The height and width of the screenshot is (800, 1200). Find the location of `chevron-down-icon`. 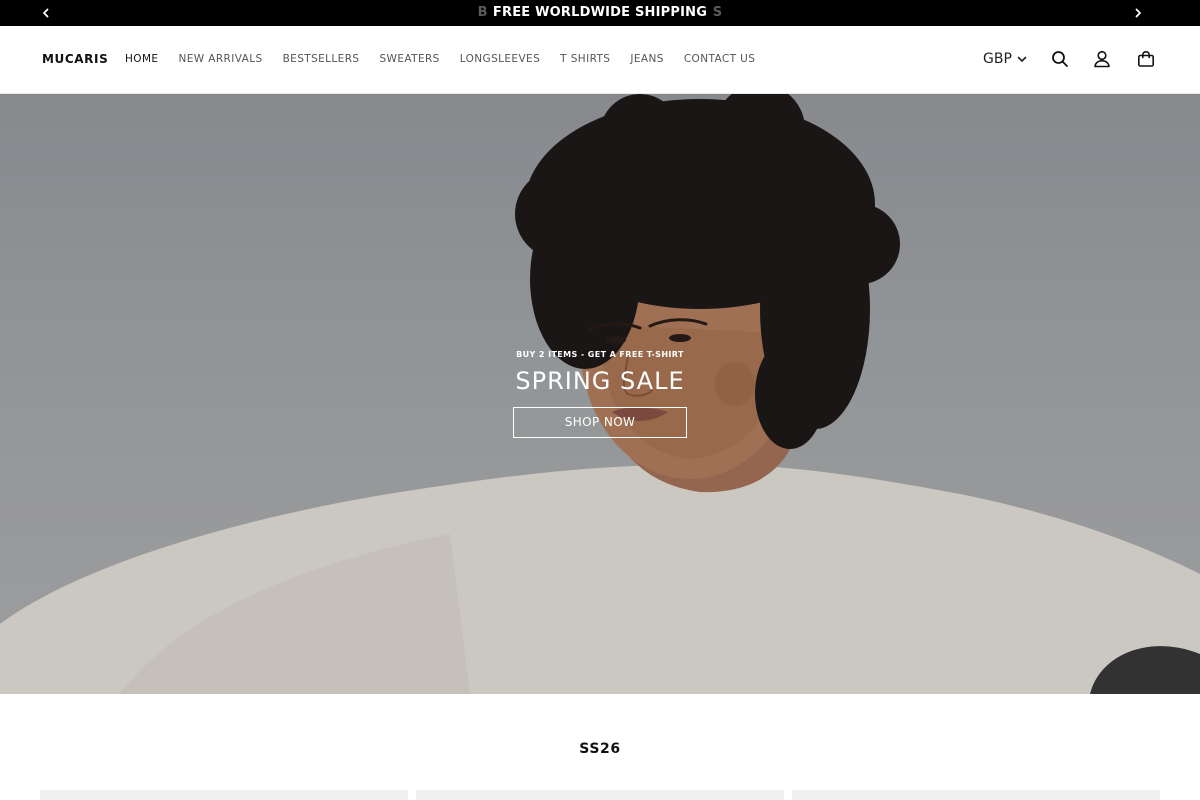

chevron-down-icon is located at coordinates (1022, 59).